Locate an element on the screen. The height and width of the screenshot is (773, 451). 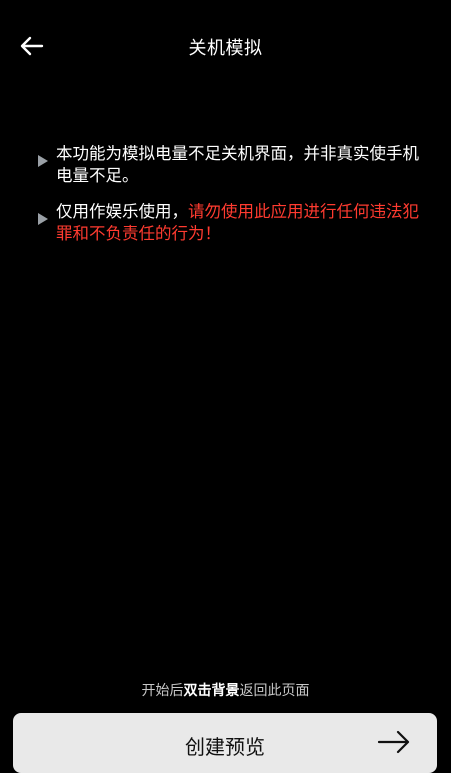
hint-suffix: 返回此页面 is located at coordinates (274, 691).